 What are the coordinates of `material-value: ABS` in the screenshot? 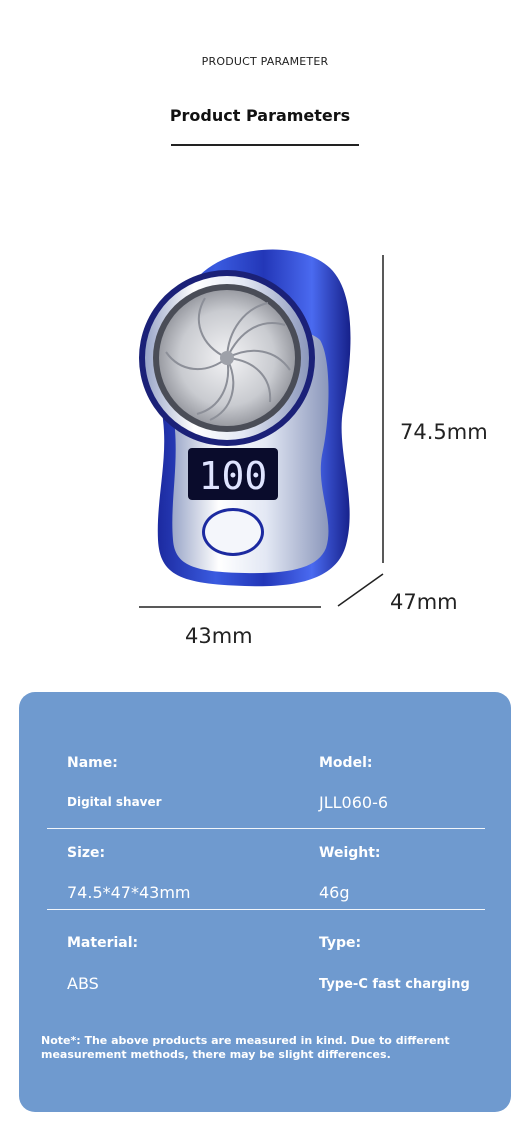 It's located at (83, 983).